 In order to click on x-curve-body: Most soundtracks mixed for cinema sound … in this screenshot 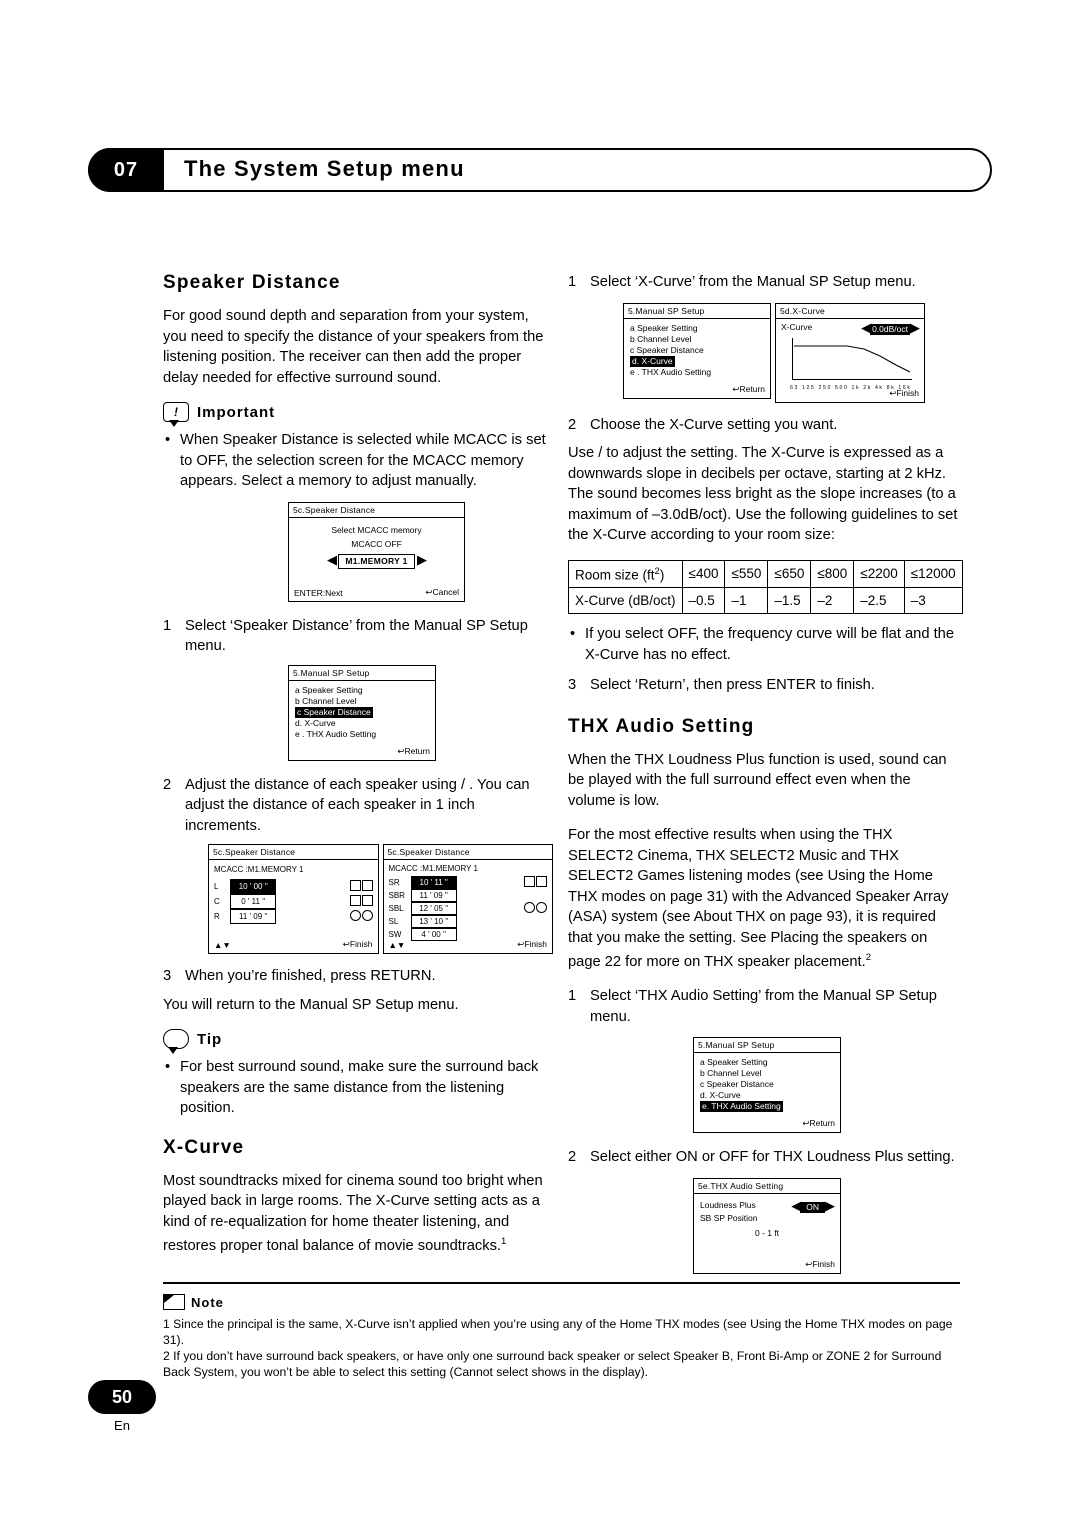, I will do `click(353, 1213)`.